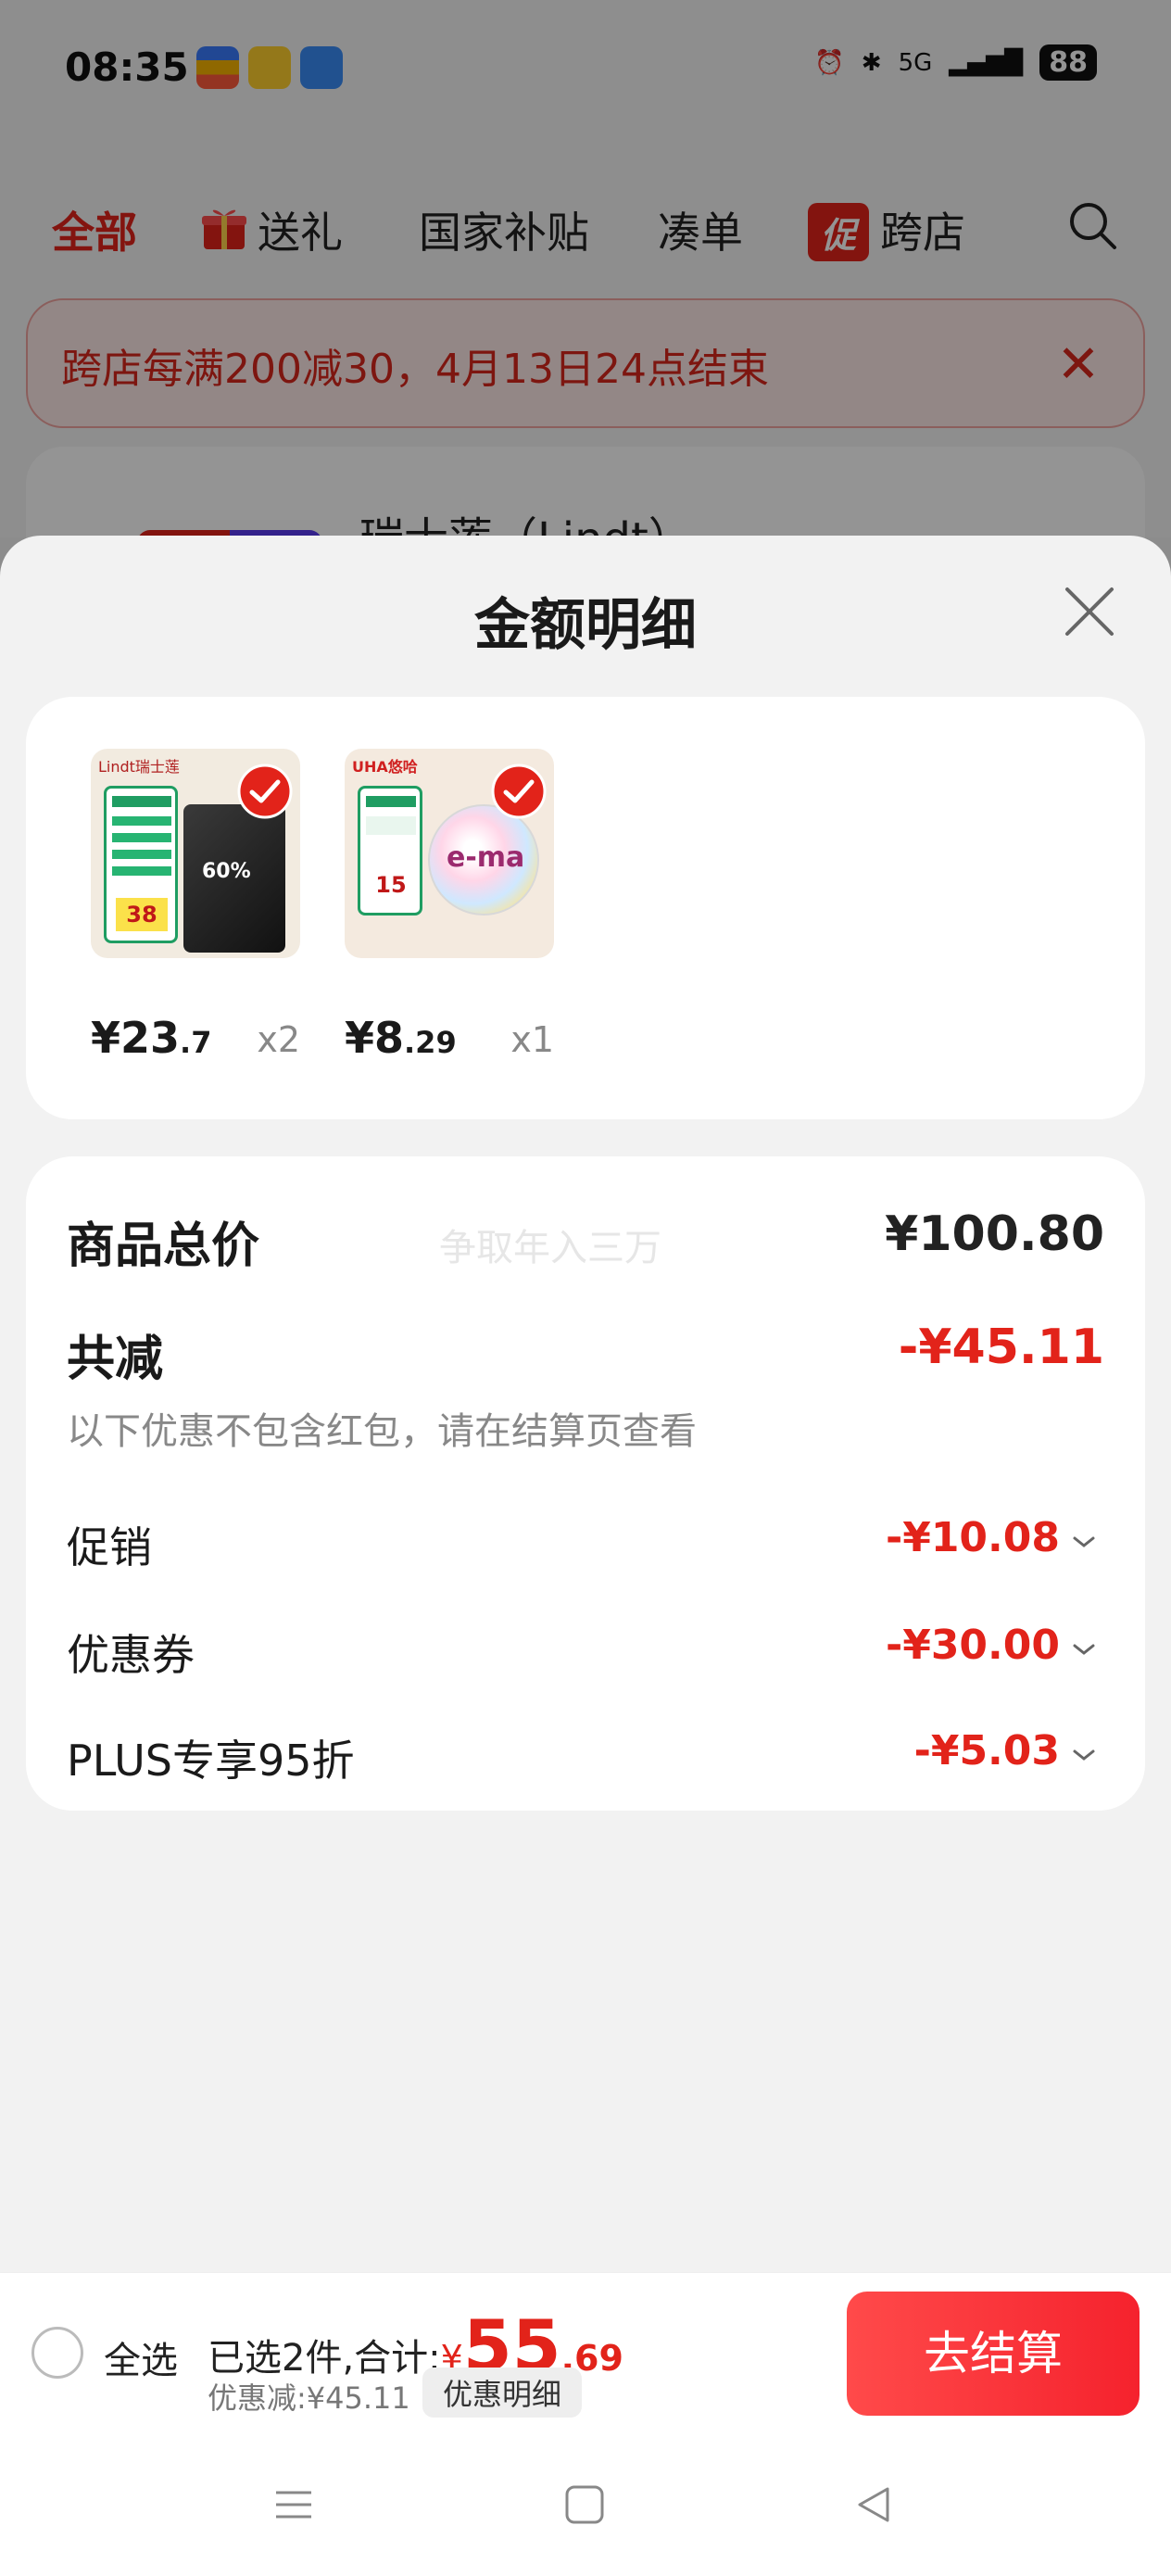 The image size is (1171, 2576). What do you see at coordinates (585, 625) in the screenshot?
I see `sheet-title: 金额明细` at bounding box center [585, 625].